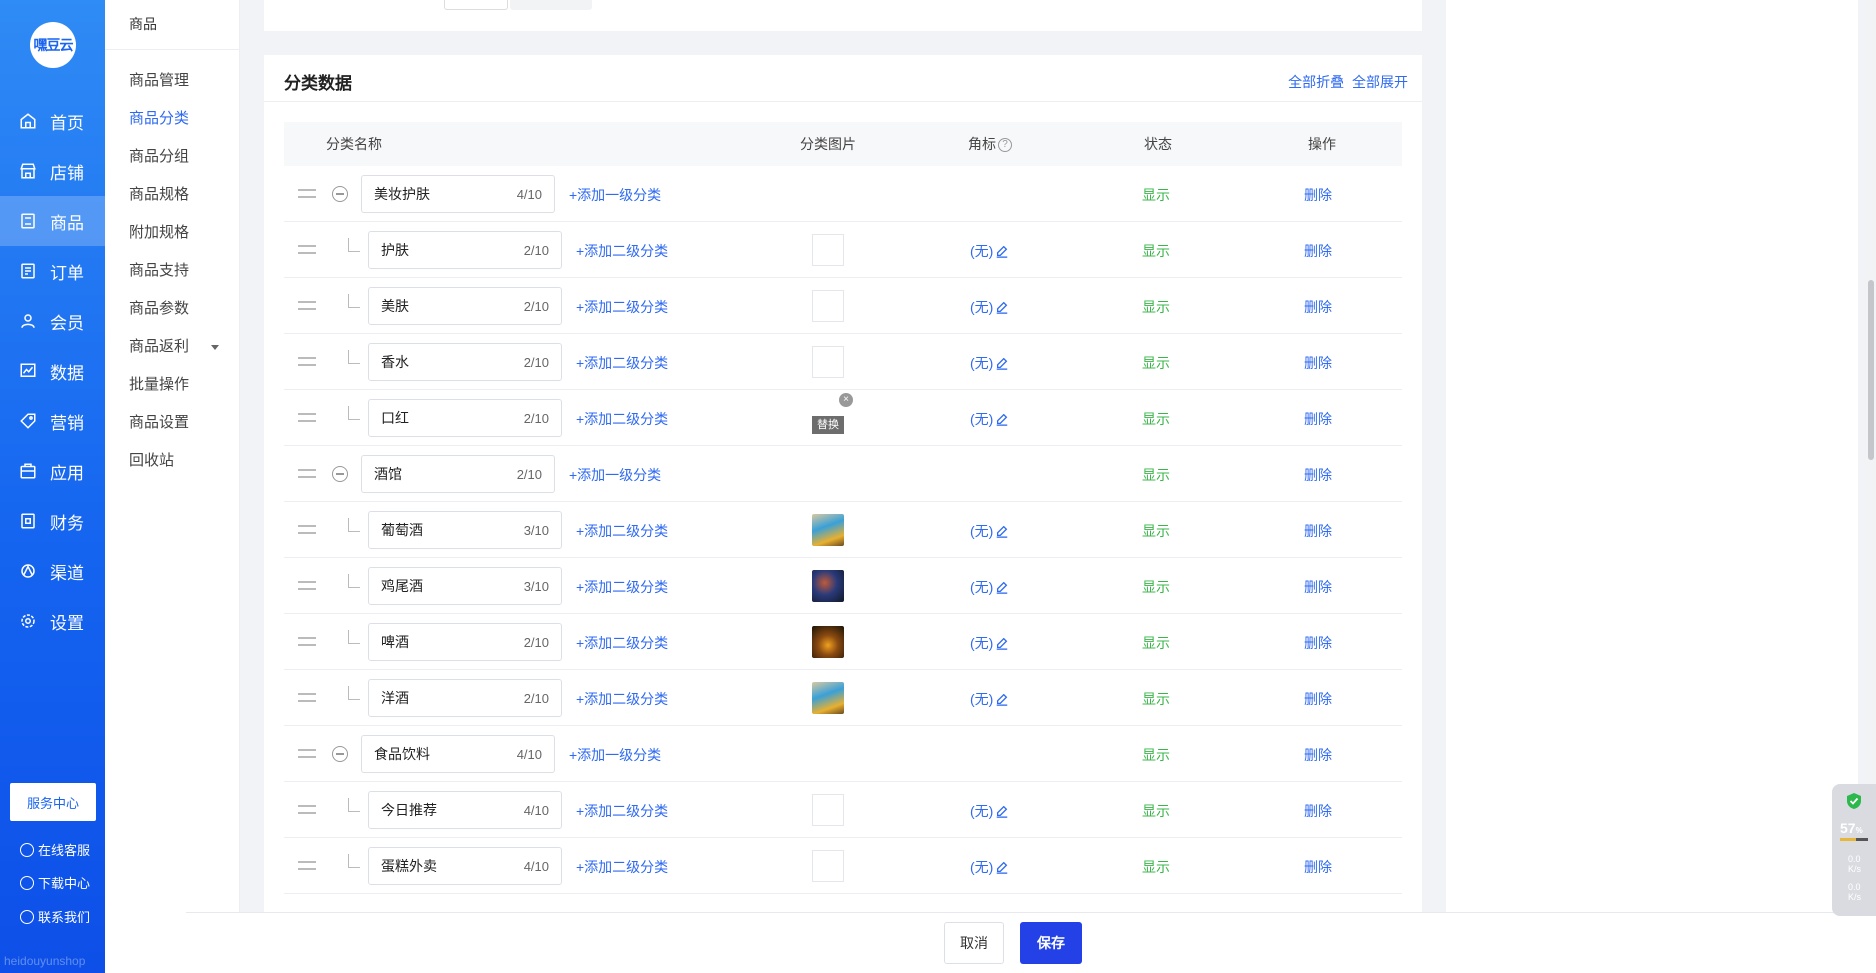  Describe the element at coordinates (159, 193) in the screenshot. I see `sub-nav-item-3: 商品规格` at that location.